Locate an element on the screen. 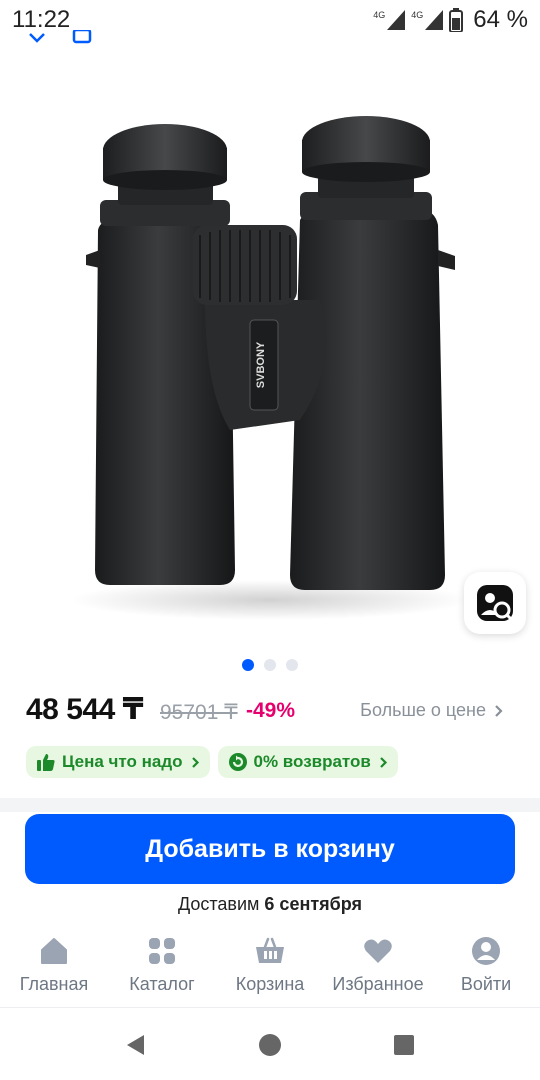 This screenshot has height=1080, width=540. badge-returns: 0% возвратов is located at coordinates (307, 762).